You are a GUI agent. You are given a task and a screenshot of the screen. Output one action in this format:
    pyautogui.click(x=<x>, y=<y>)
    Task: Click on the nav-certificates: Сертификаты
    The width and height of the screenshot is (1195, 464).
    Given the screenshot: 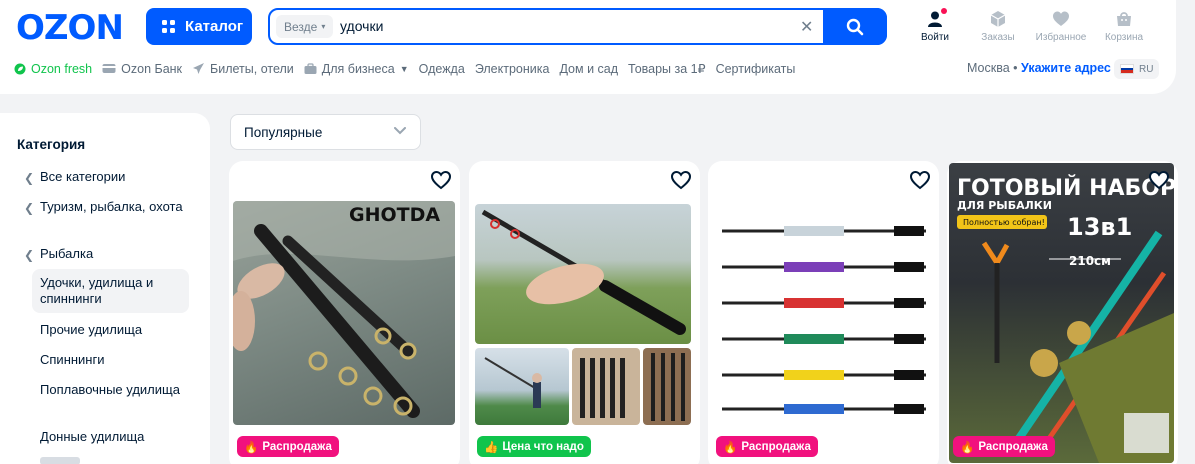 What is the action you would take?
    pyautogui.click(x=756, y=69)
    